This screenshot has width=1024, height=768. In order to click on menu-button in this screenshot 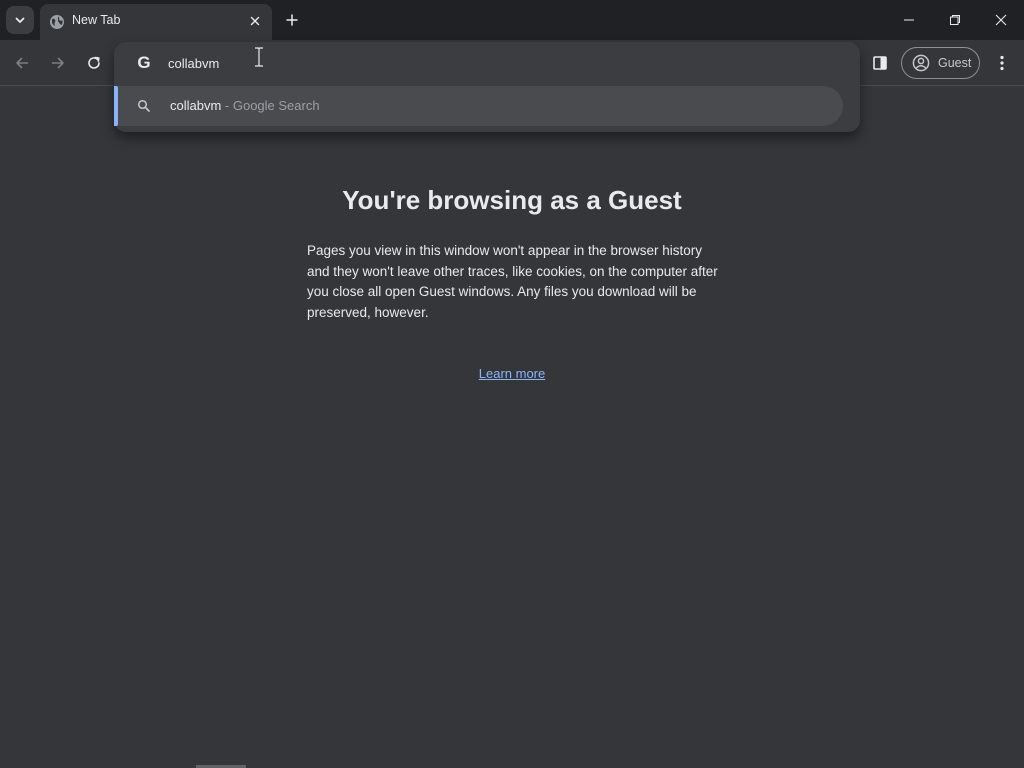, I will do `click(1002, 63)`.